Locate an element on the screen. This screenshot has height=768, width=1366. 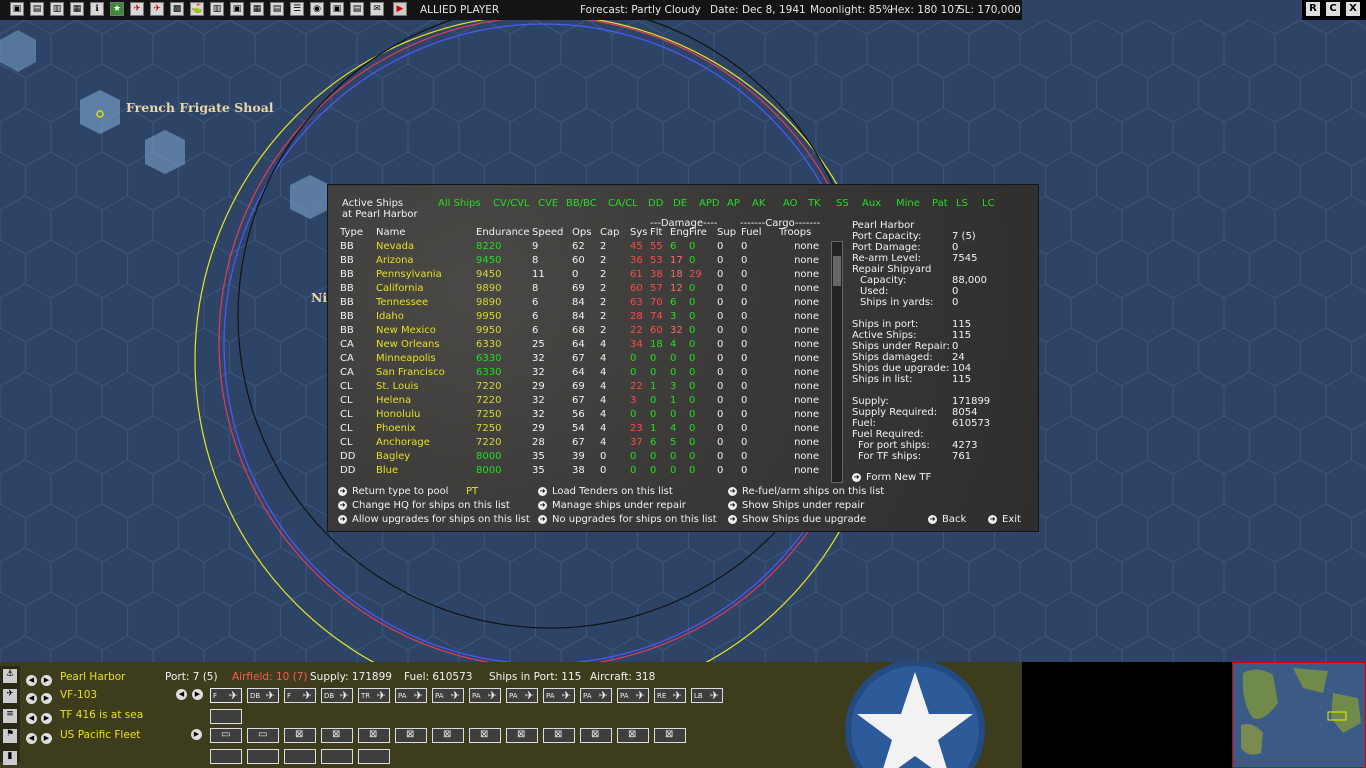
air-unit-name: VF-103 is located at coordinates (78, 695).